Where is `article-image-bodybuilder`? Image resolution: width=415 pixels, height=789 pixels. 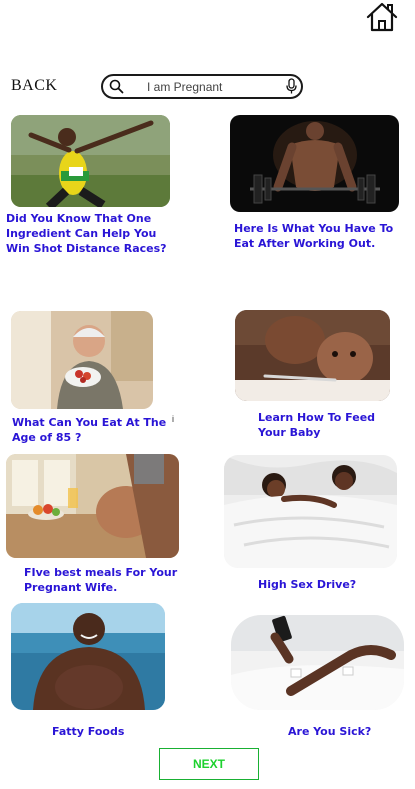 article-image-bodybuilder is located at coordinates (314, 163).